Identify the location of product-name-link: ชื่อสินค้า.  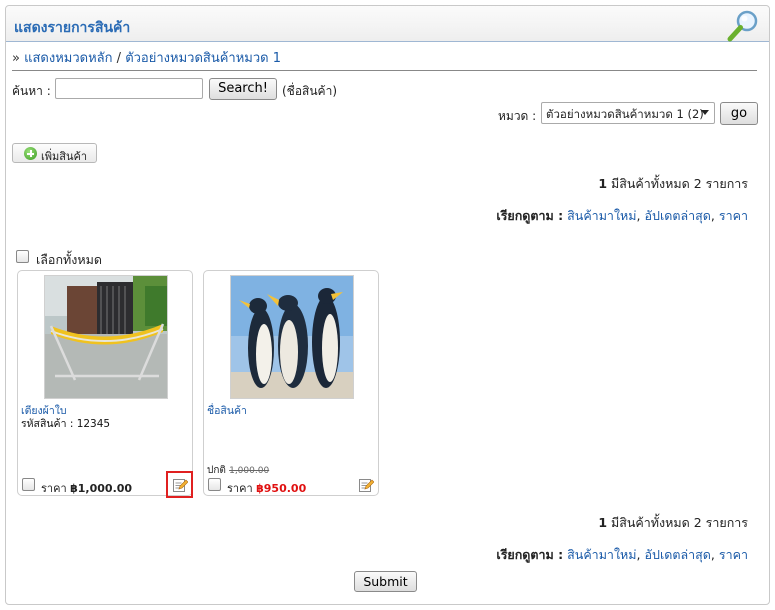
(227, 410).